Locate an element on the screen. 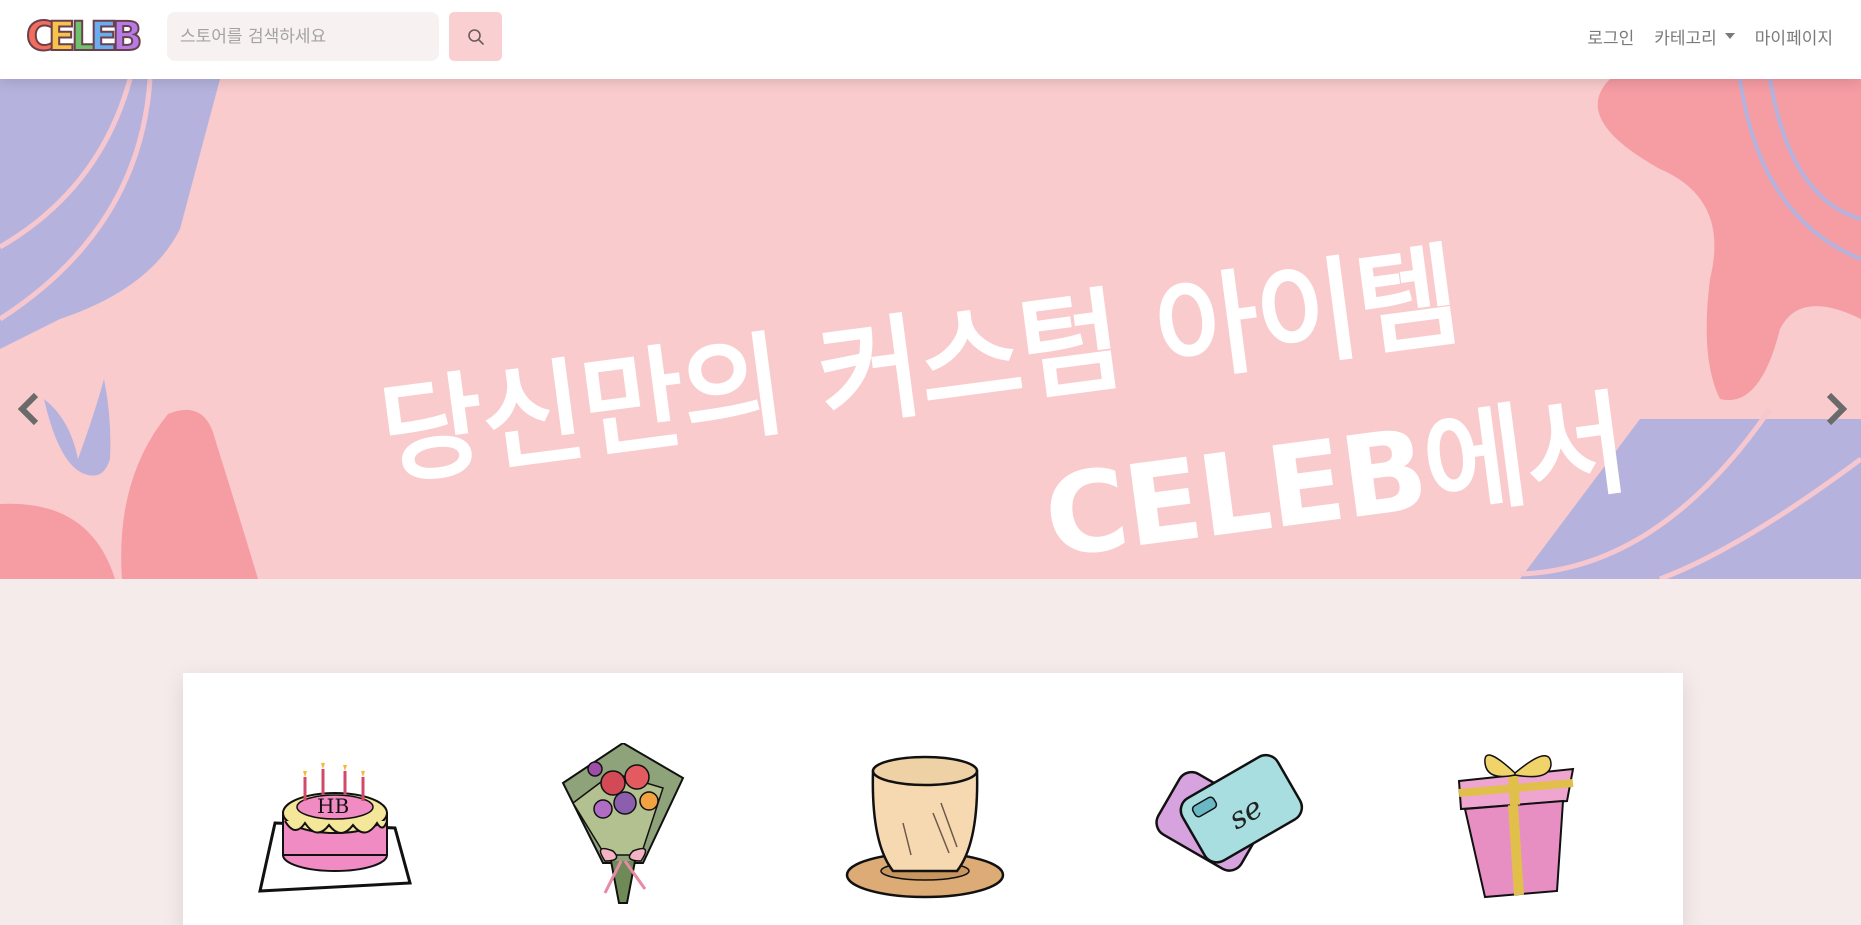 Image resolution: width=1861 pixels, height=925 pixels. category-phone-case: Ca se is located at coordinates (1218, 828).